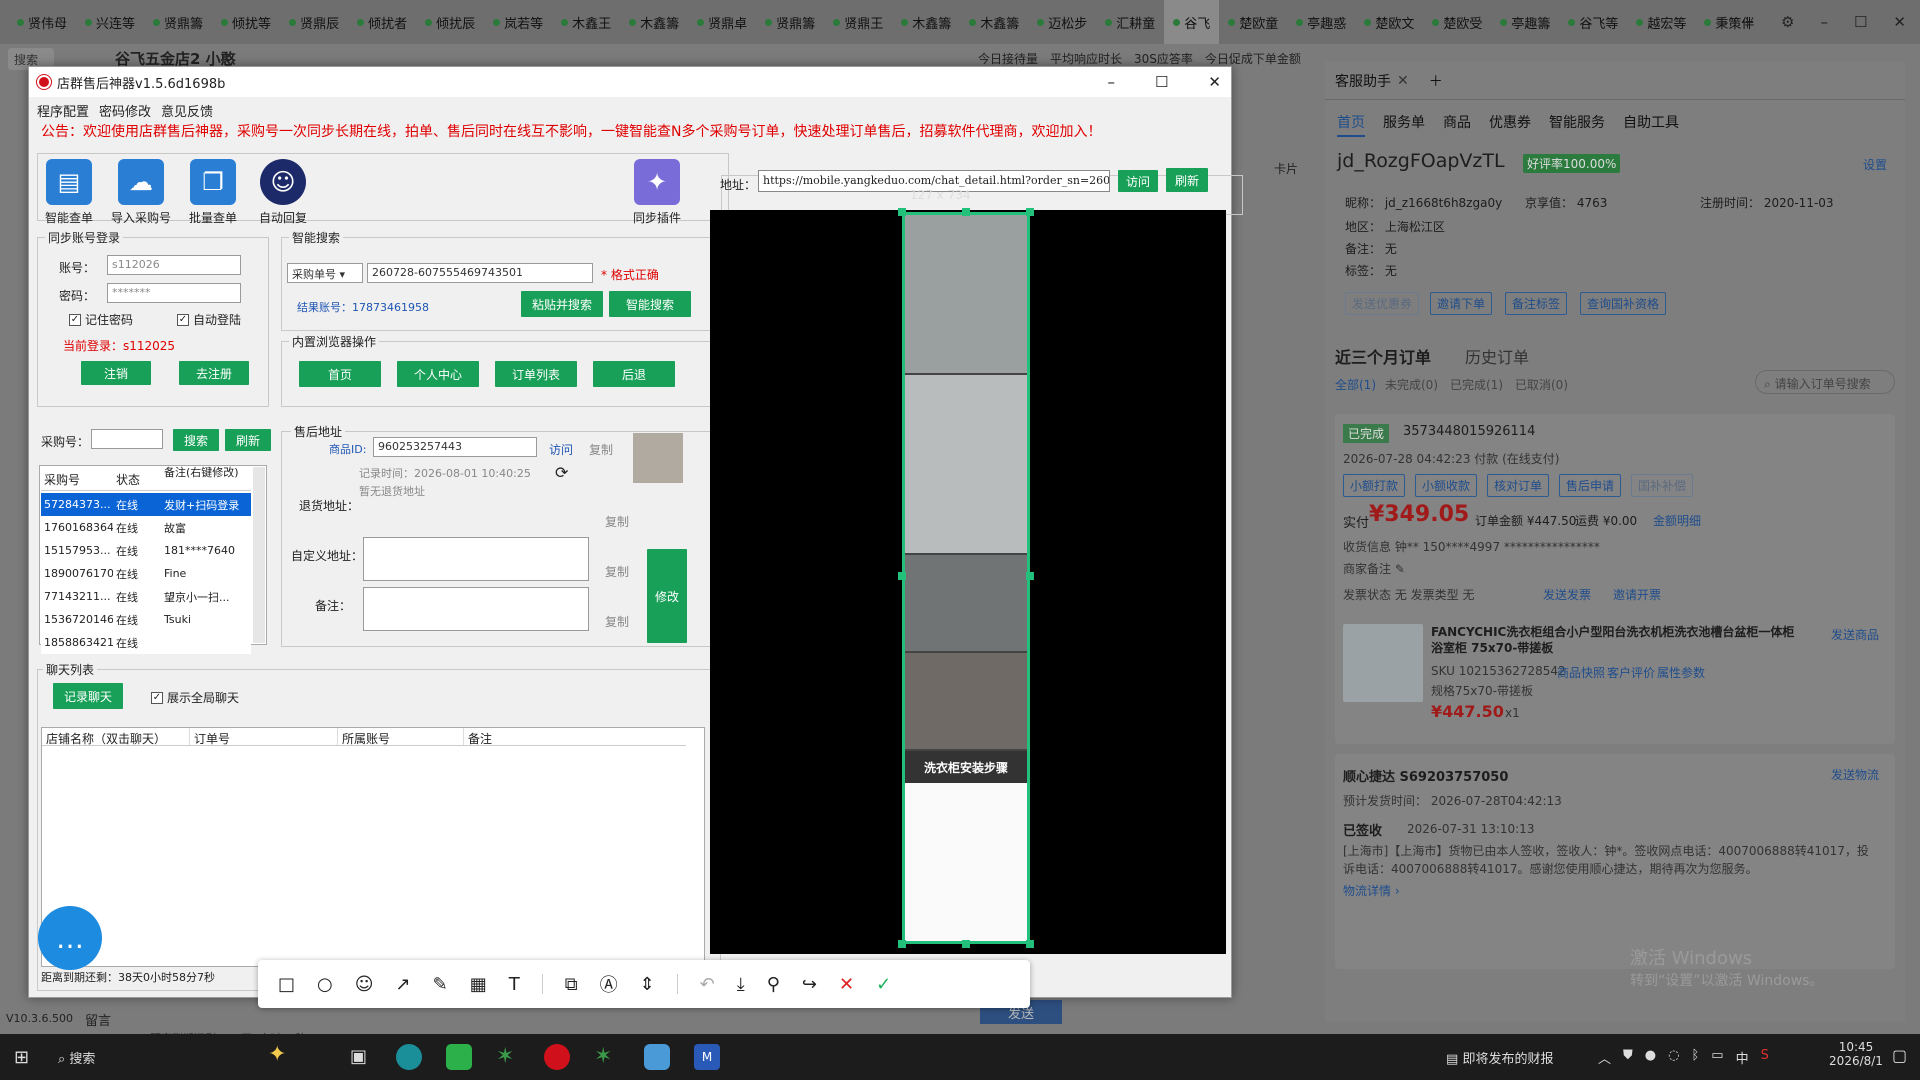 The width and height of the screenshot is (1920, 1080). Describe the element at coordinates (557, 1057) in the screenshot. I see `aftersale-app-icon` at that location.